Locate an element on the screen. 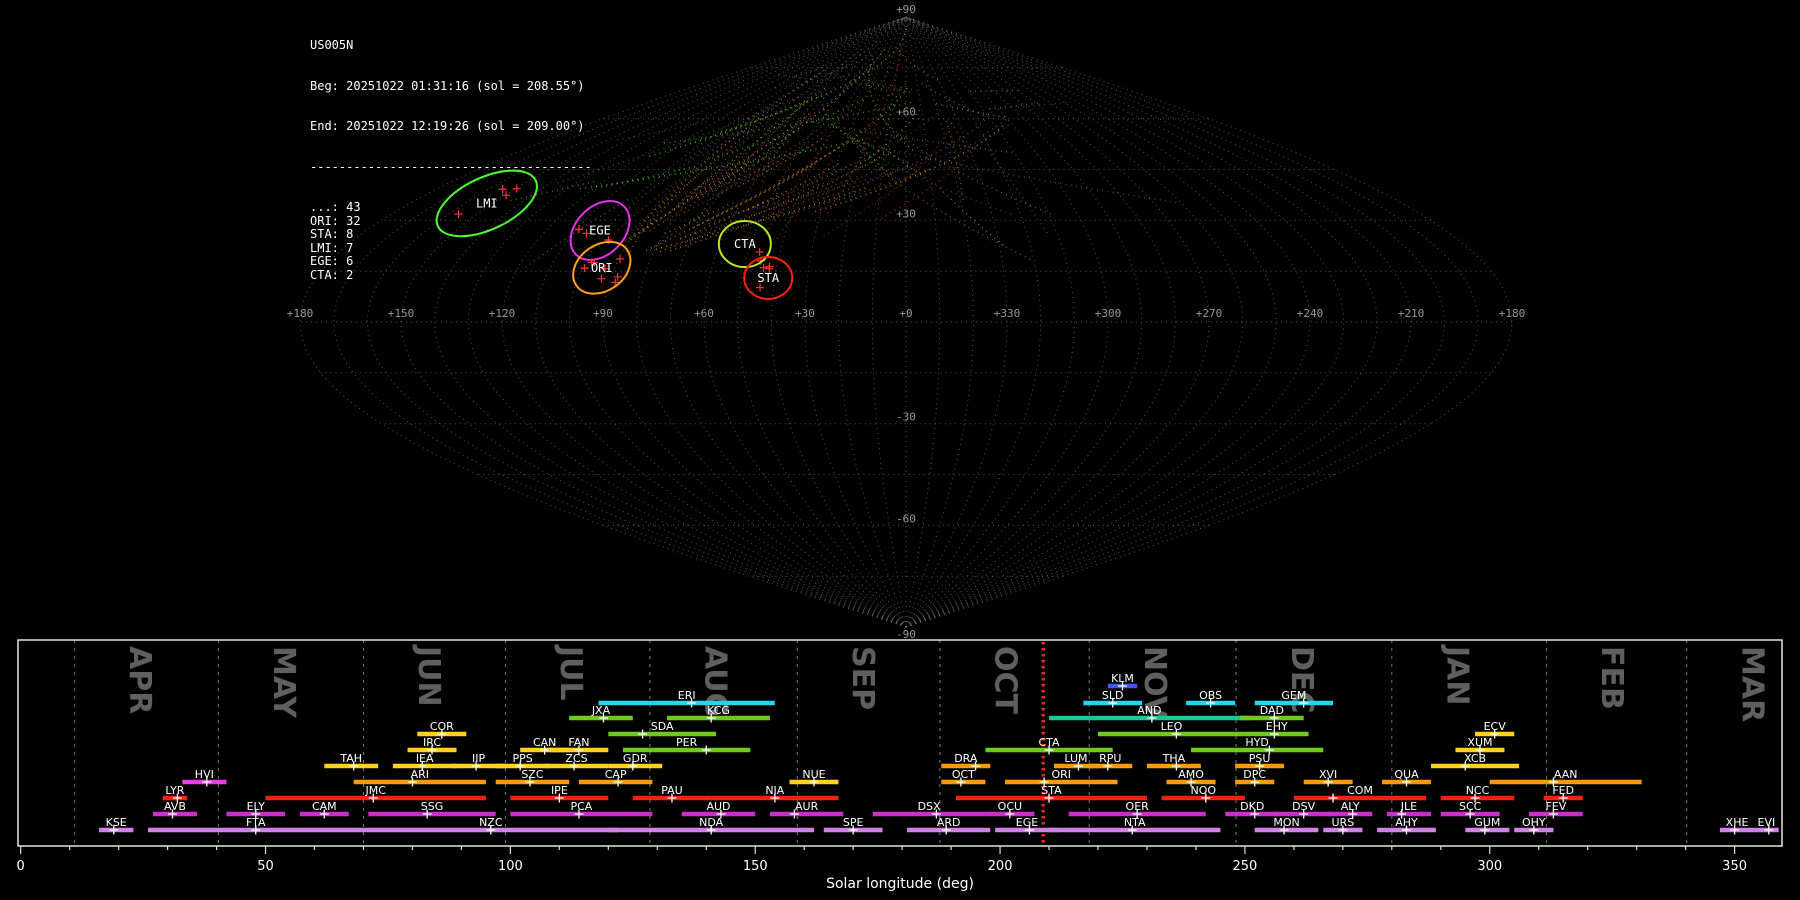  shower-label-SSG: SSG is located at coordinates (432, 806).